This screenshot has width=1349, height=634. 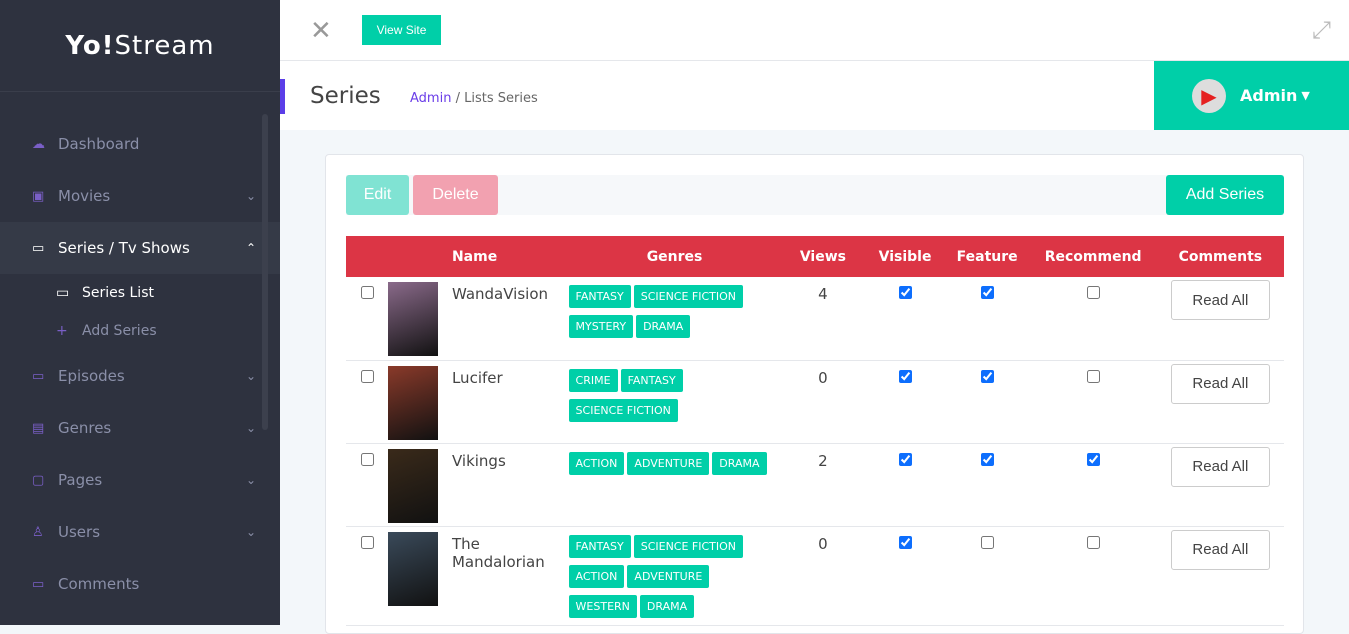 I want to click on topbar: ✕ View Site ⤢, so click(x=814, y=30).